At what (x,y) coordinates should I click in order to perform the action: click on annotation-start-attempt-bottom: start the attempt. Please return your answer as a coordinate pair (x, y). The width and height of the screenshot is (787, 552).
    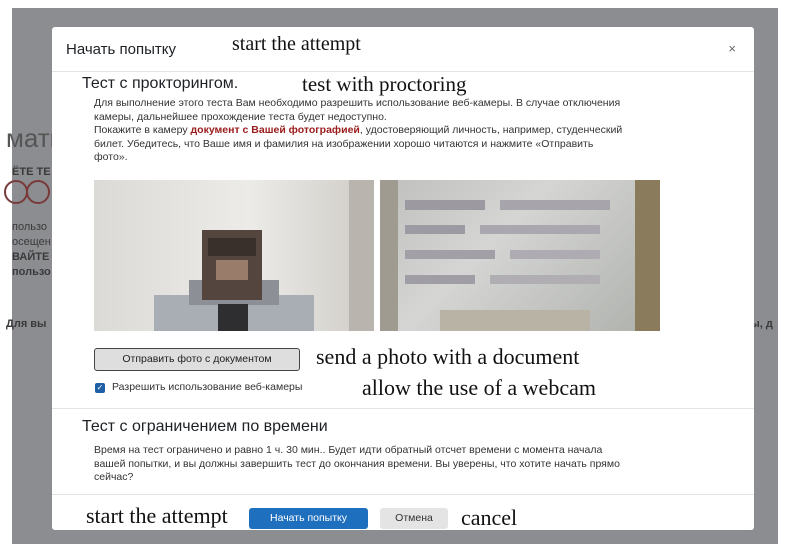
    Looking at the image, I should click on (157, 515).